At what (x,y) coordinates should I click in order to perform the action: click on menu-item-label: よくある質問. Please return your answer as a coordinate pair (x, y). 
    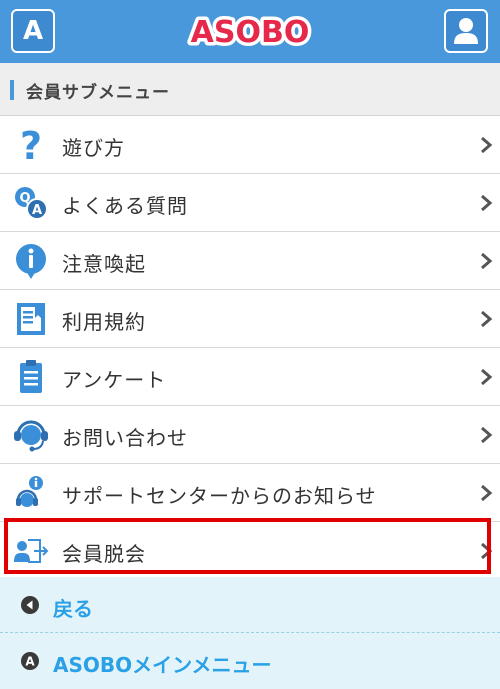
    Looking at the image, I should click on (125, 206).